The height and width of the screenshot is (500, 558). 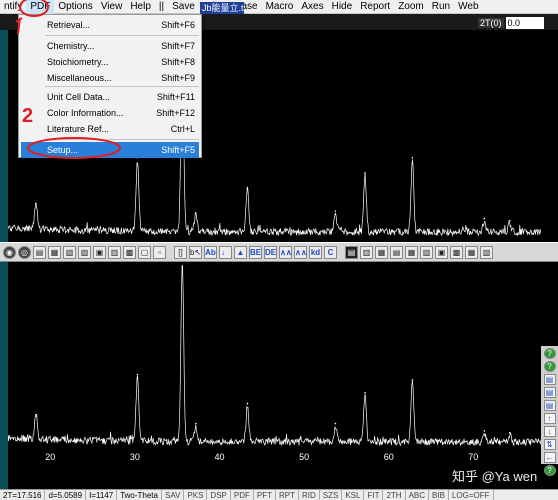 What do you see at coordinates (309, 494) in the screenshot?
I see `status-cell: RID` at bounding box center [309, 494].